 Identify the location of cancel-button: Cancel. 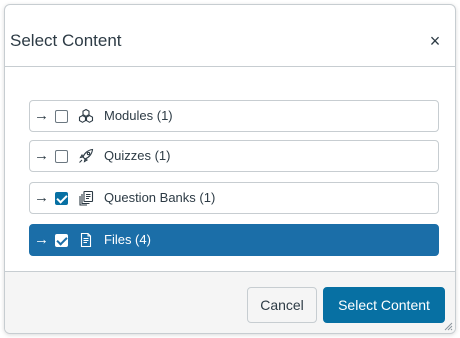
(282, 305).